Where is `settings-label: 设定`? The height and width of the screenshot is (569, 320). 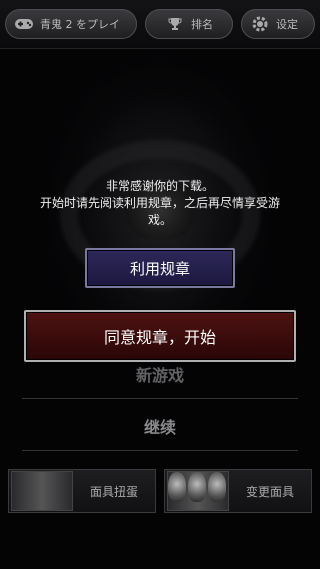 settings-label: 设定 is located at coordinates (287, 24).